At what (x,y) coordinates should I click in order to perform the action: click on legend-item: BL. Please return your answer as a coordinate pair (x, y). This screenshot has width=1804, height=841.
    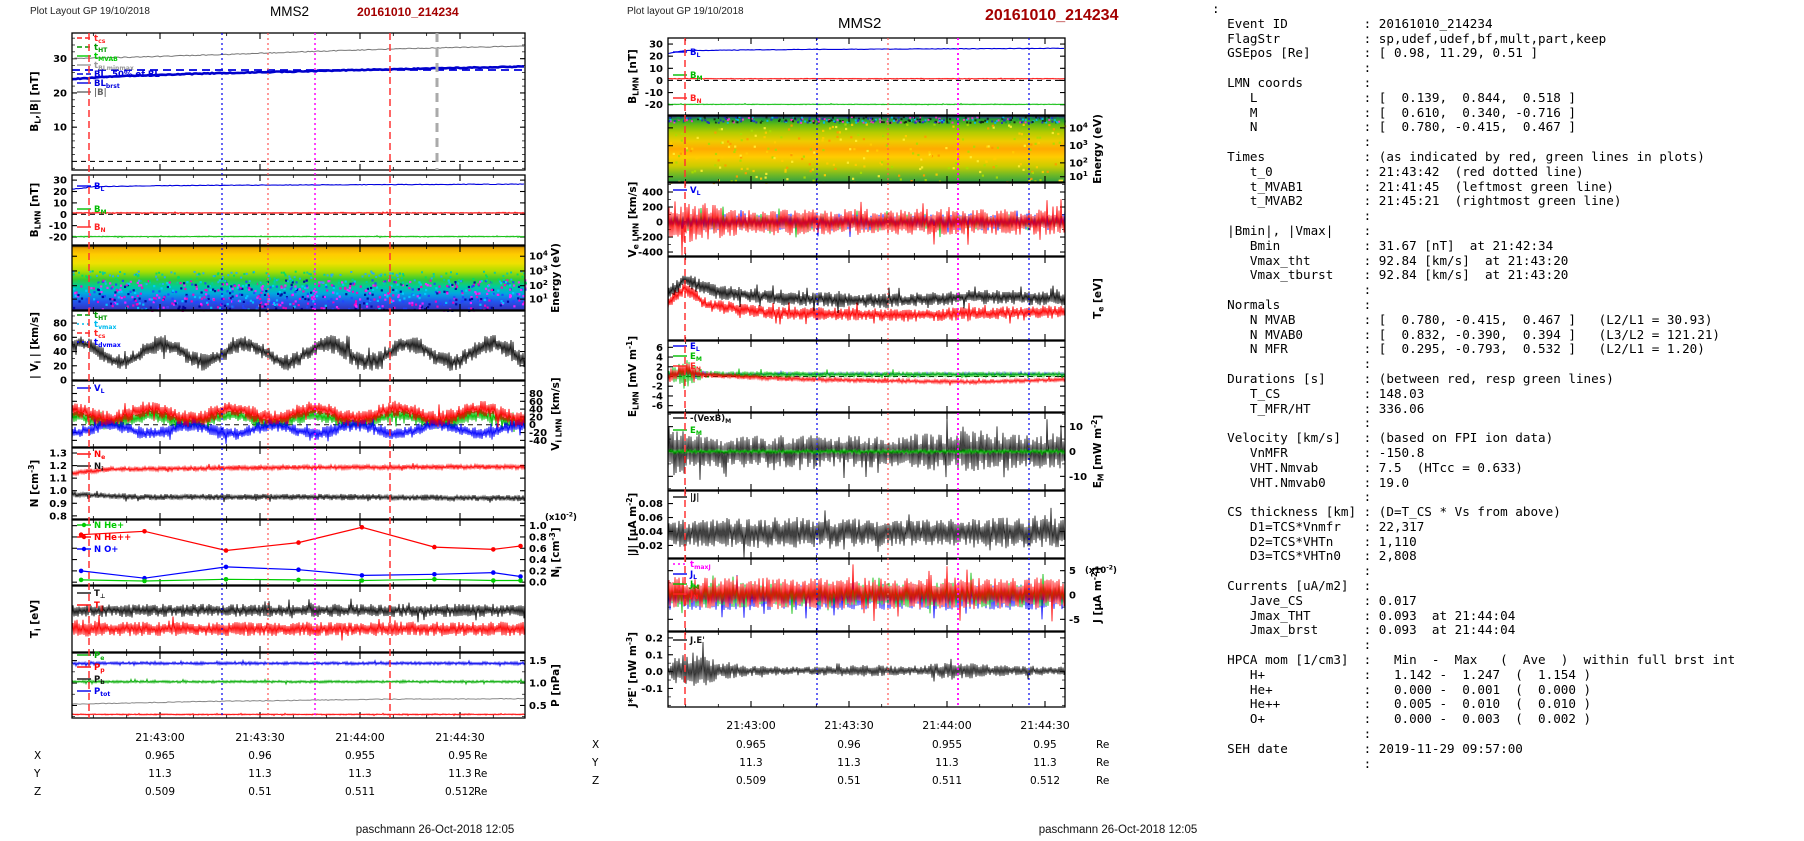
    Looking at the image, I should click on (686, 53).